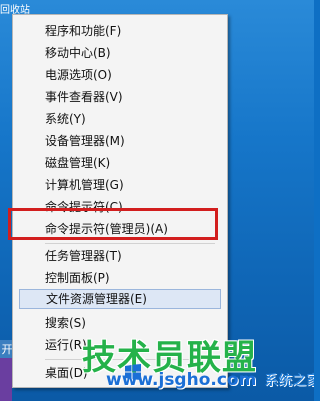  Describe the element at coordinates (120, 75) in the screenshot. I see `menu-item-power-options: 电源选项(O)` at that location.